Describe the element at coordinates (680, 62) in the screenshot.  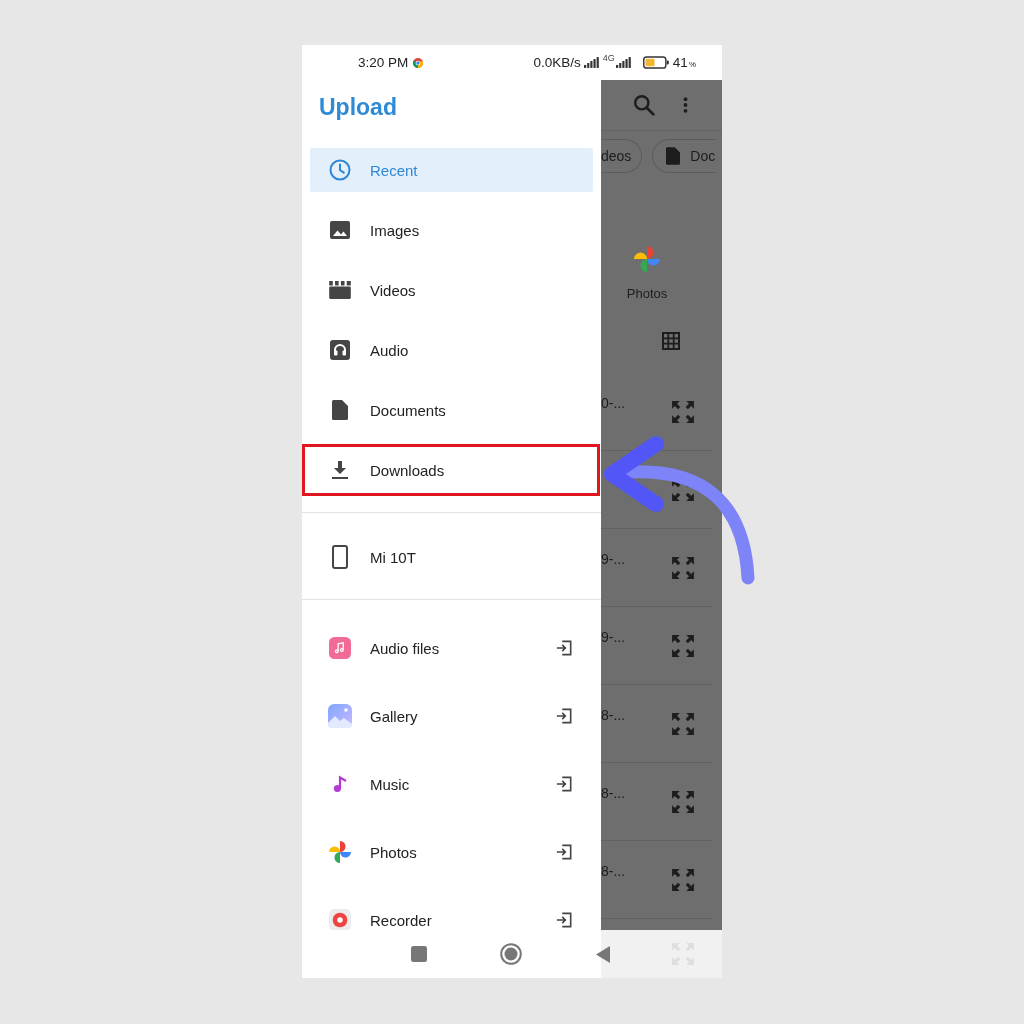
I see `battery-percent: 41` at that location.